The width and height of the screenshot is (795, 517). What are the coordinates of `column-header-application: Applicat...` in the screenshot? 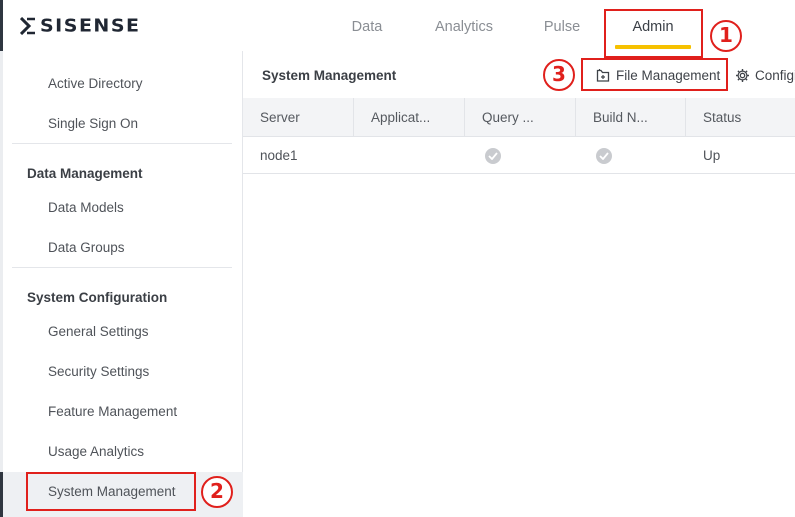 It's located at (409, 117).